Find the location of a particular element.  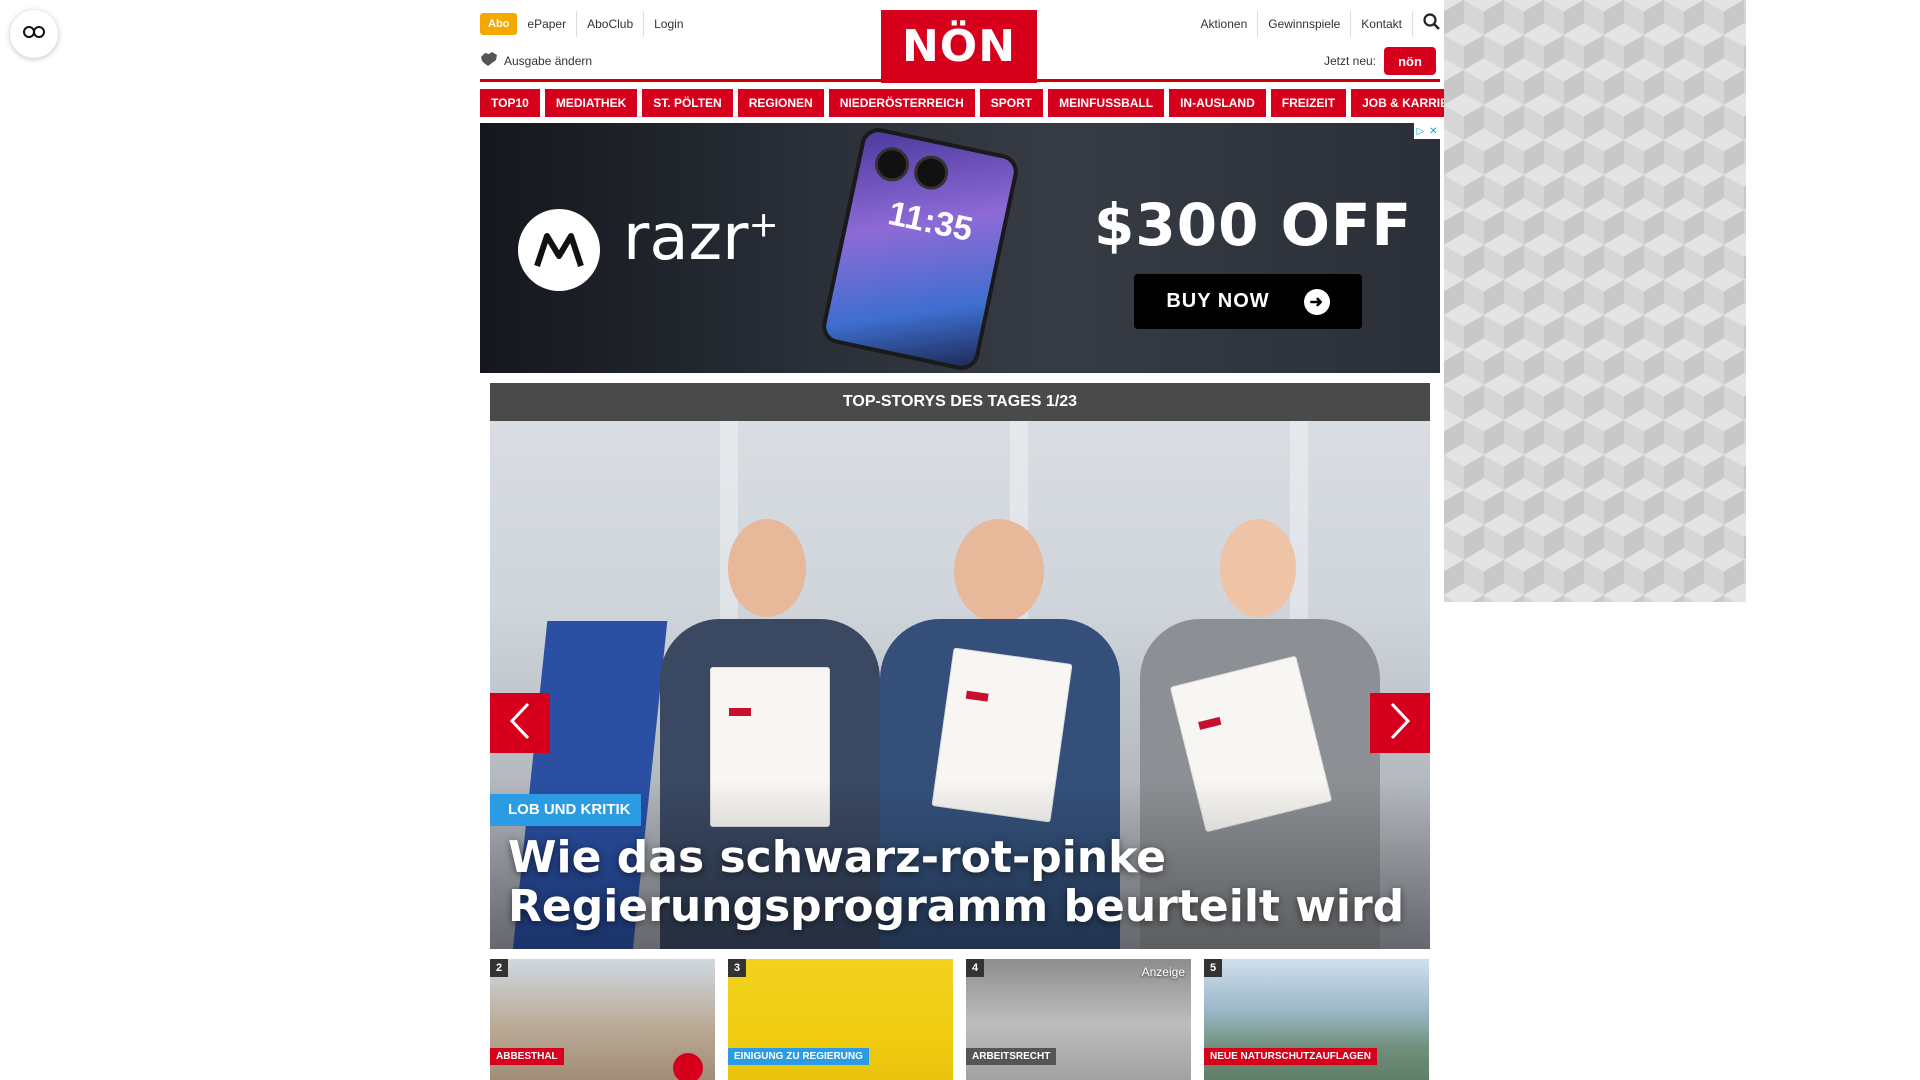

close-icon: ✕ is located at coordinates (1433, 131).